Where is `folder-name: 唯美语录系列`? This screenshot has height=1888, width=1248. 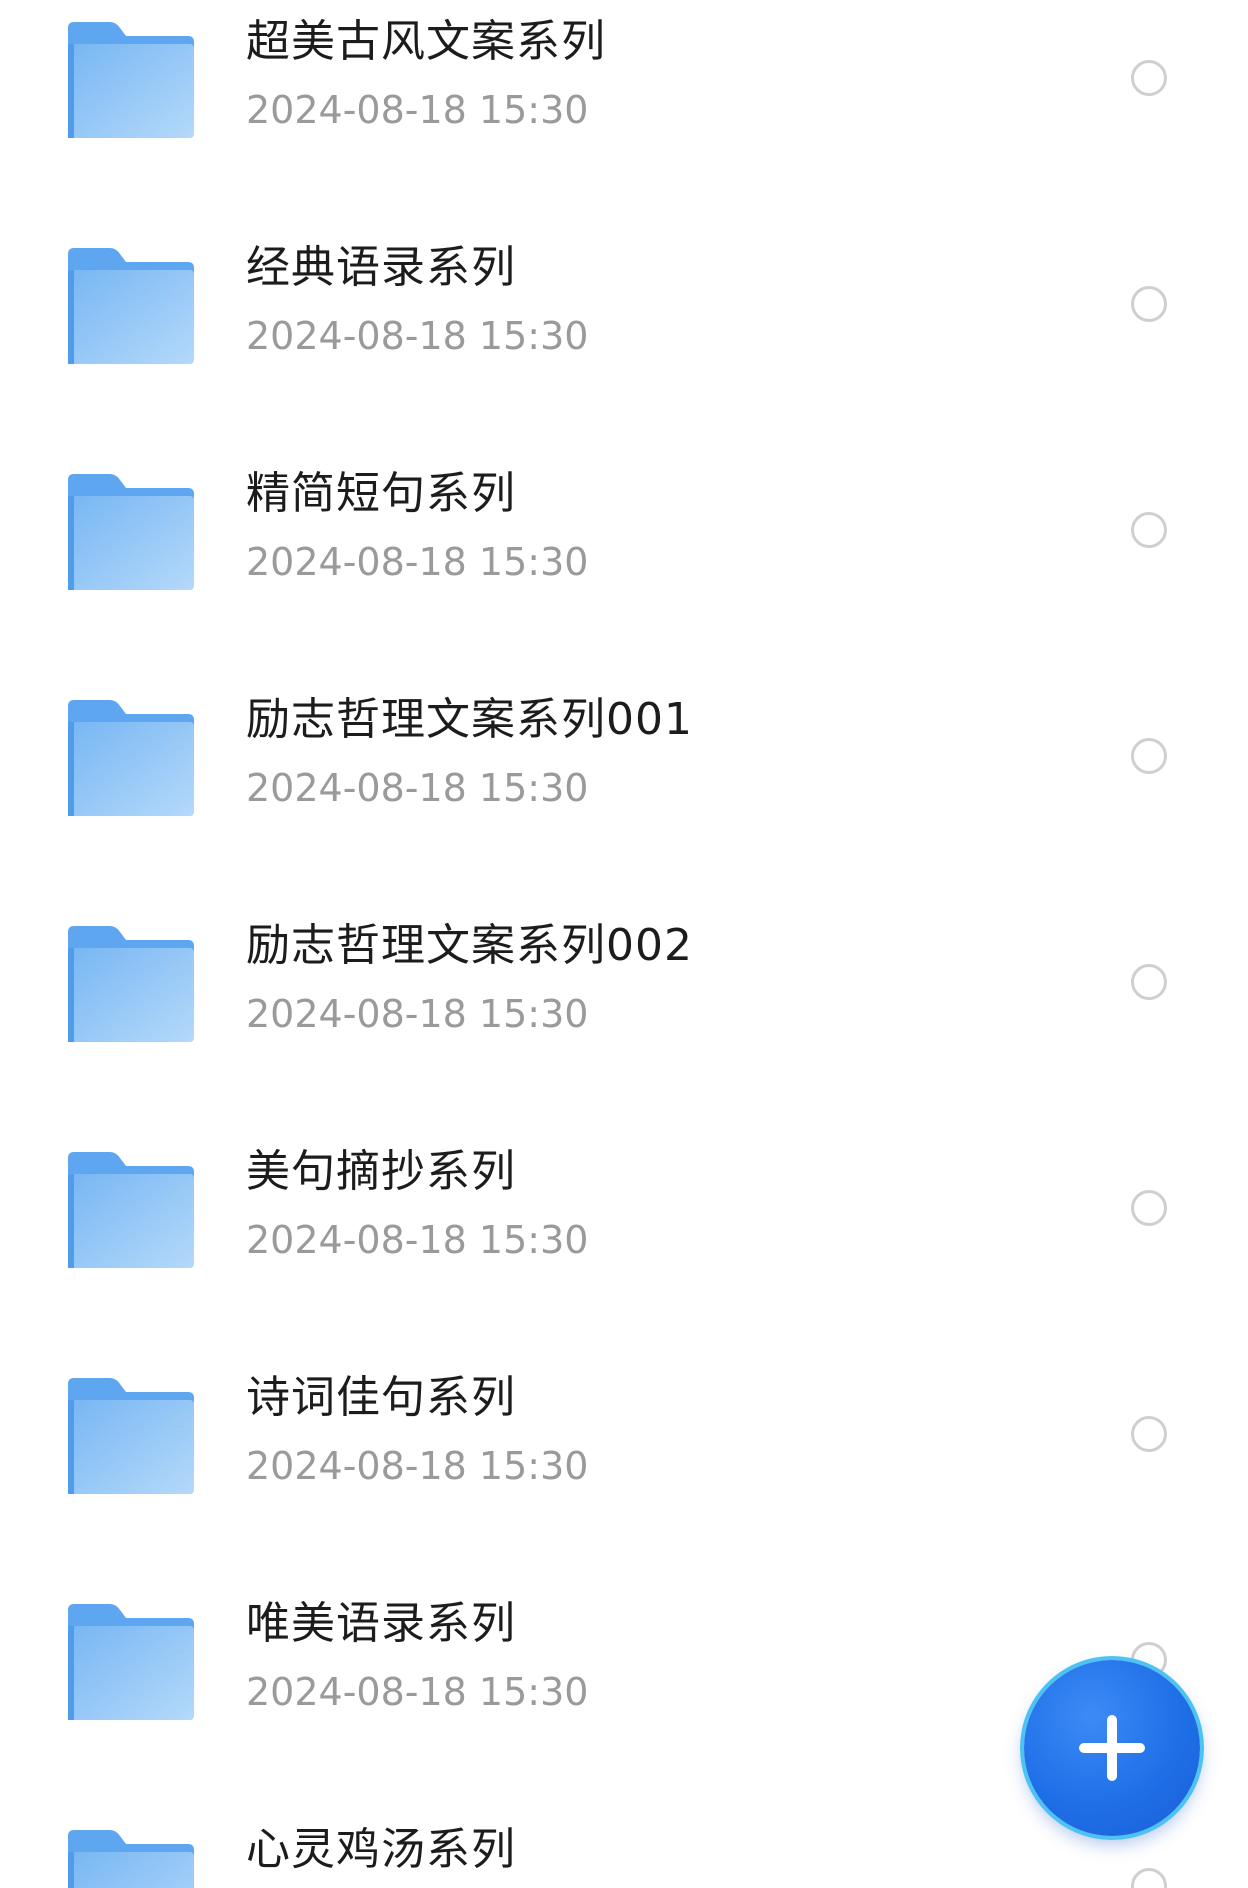
folder-name: 唯美语录系列 is located at coordinates (381, 1623).